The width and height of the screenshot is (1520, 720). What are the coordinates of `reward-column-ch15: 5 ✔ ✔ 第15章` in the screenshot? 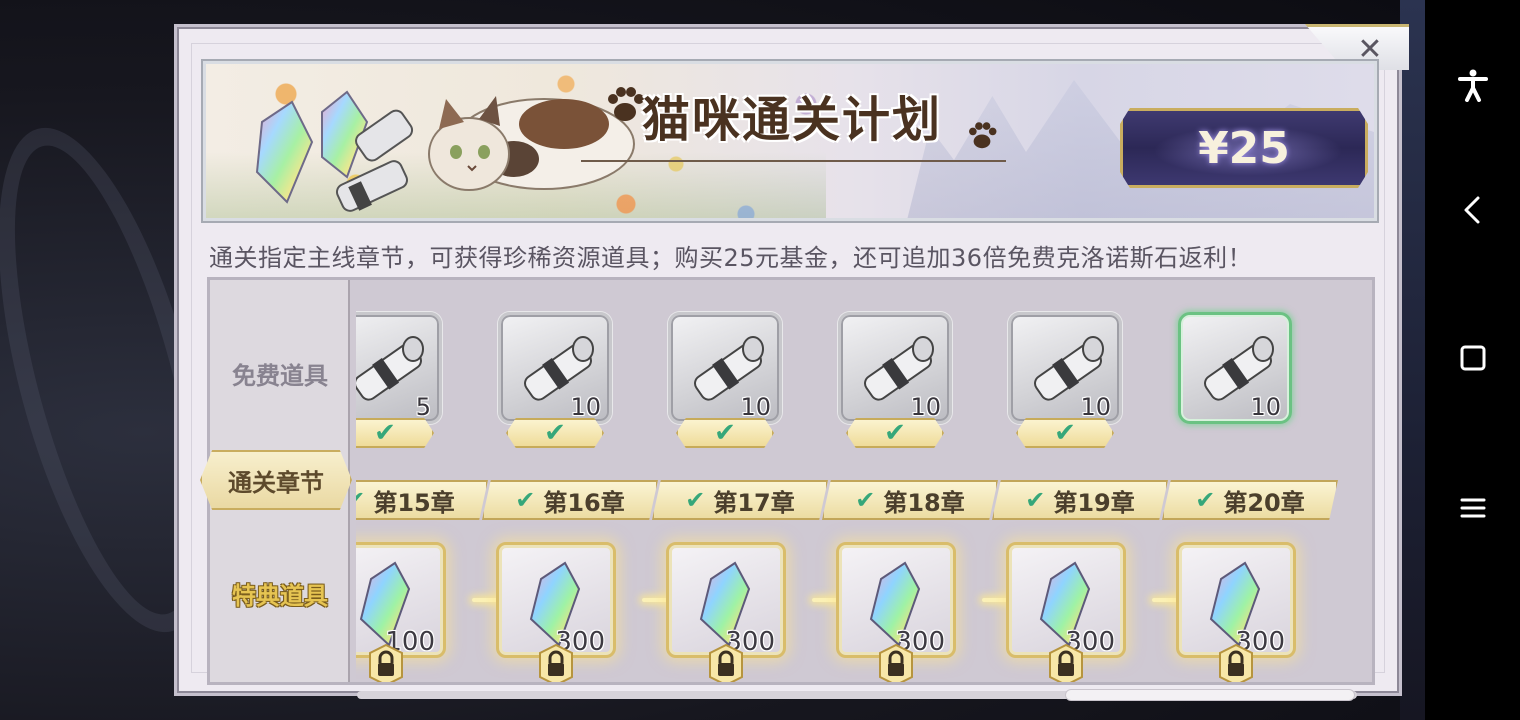 It's located at (422, 481).